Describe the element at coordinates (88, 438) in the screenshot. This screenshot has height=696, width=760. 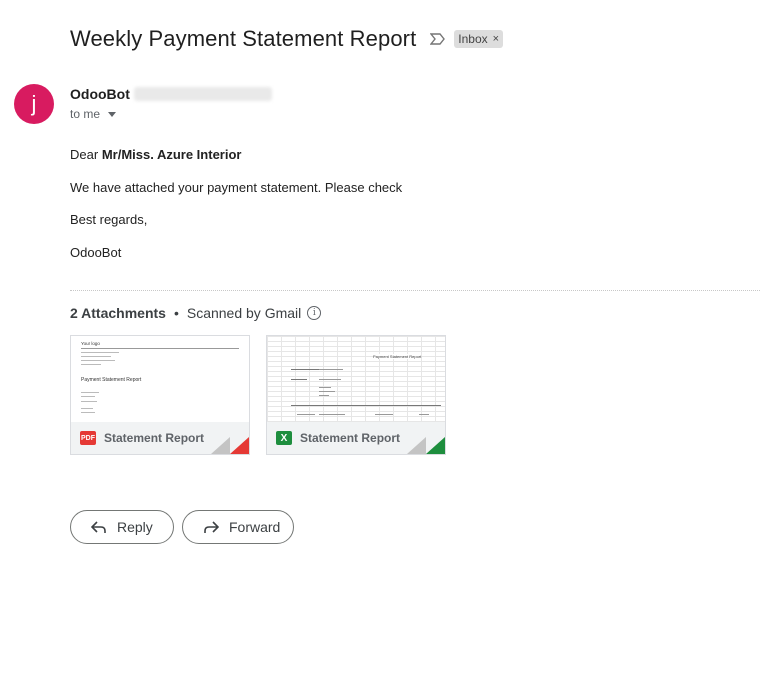
I see `pdf-file-icon: PDF` at that location.